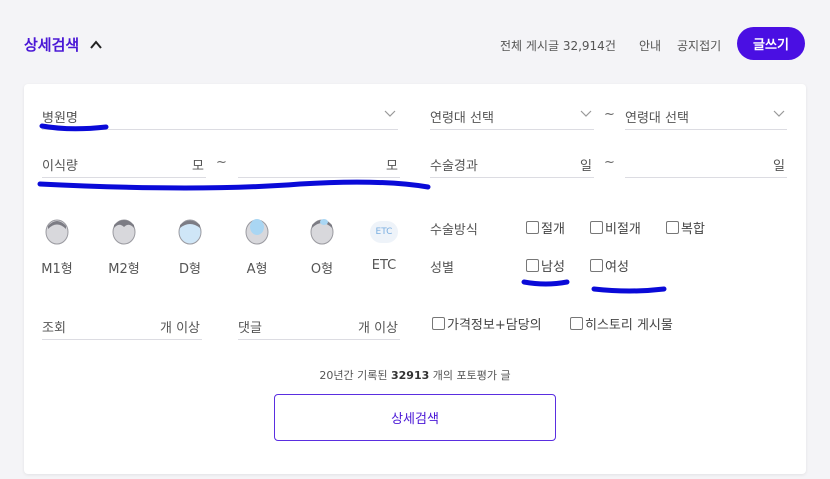 The width and height of the screenshot is (830, 479). Describe the element at coordinates (52, 45) in the screenshot. I see `detail-search-title: 상세검색` at that location.